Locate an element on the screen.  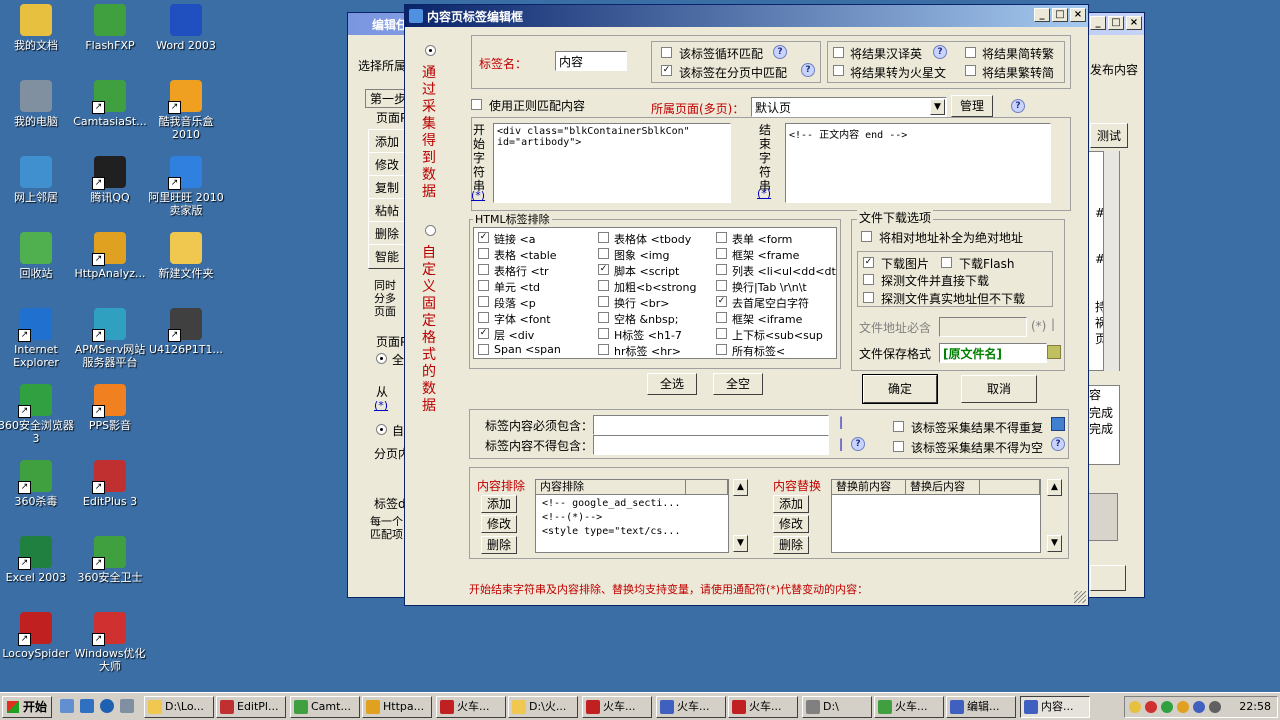
radio-custom-fixed is located at coordinates (430, 230).